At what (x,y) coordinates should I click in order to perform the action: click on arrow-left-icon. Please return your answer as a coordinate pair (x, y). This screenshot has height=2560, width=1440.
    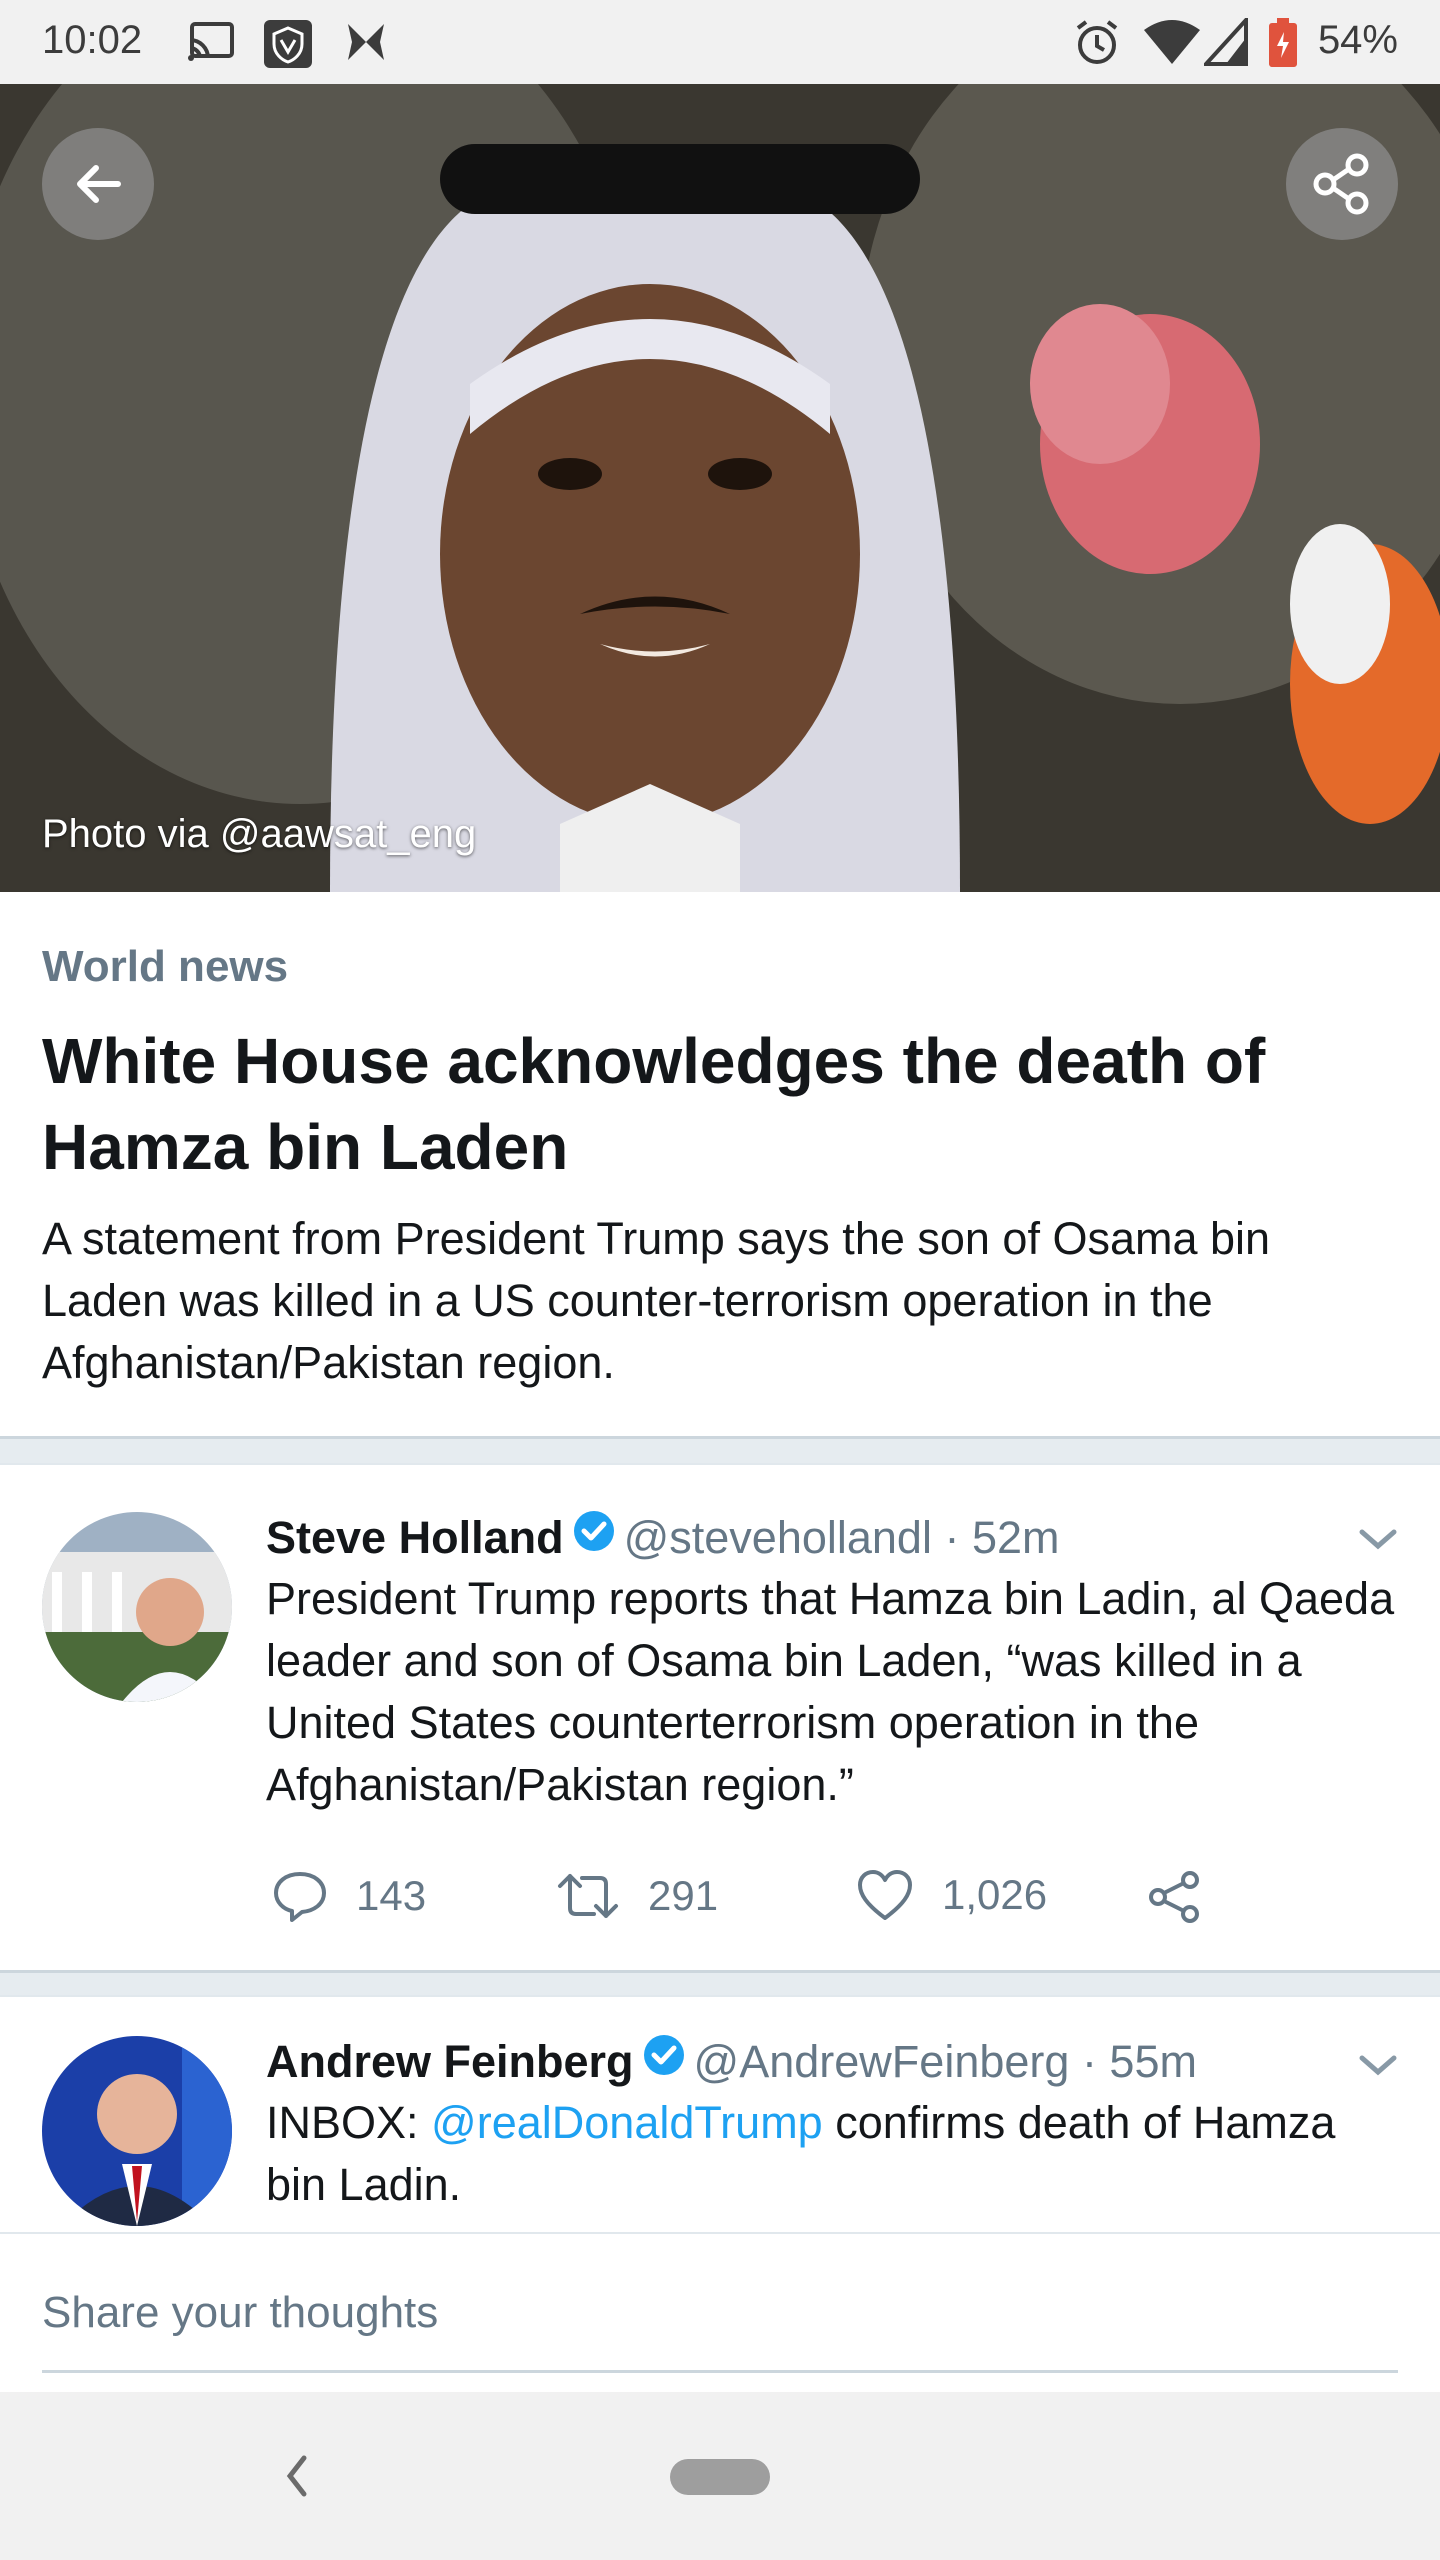
    Looking at the image, I should click on (99, 184).